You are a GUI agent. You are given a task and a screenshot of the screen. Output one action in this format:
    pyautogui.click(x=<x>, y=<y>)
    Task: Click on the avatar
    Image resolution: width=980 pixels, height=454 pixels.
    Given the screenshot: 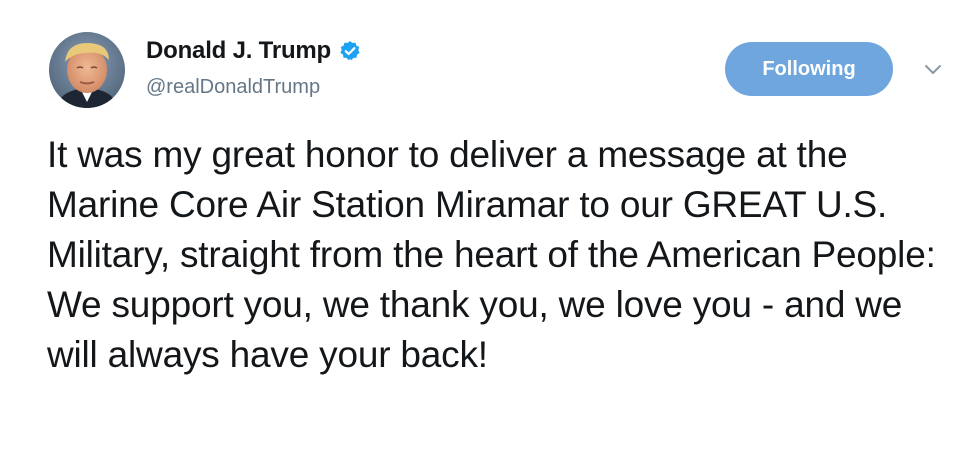 What is the action you would take?
    pyautogui.click(x=87, y=70)
    